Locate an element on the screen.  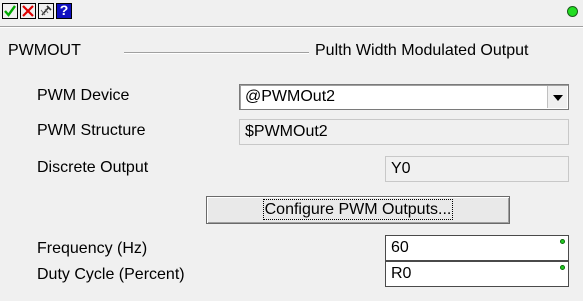
pwm-device-value: @PWMOut2 is located at coordinates (290, 96).